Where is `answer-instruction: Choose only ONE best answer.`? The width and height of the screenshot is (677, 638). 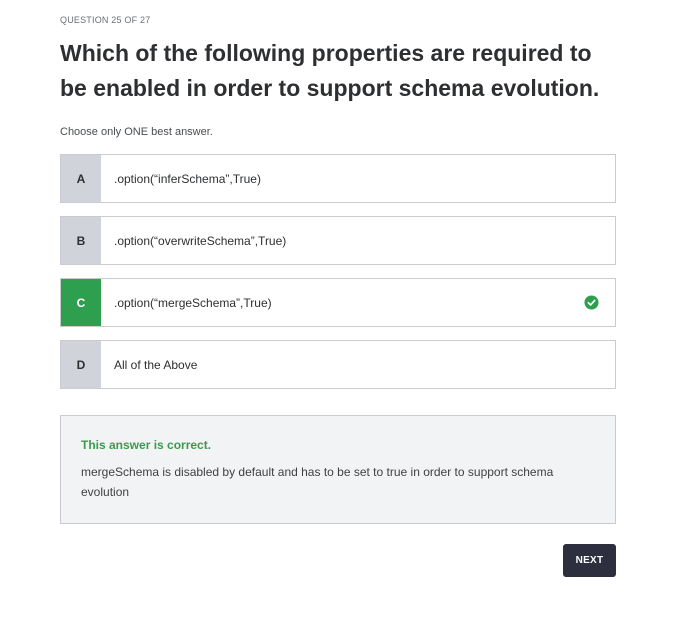
answer-instruction: Choose only ONE best answer. is located at coordinates (136, 132).